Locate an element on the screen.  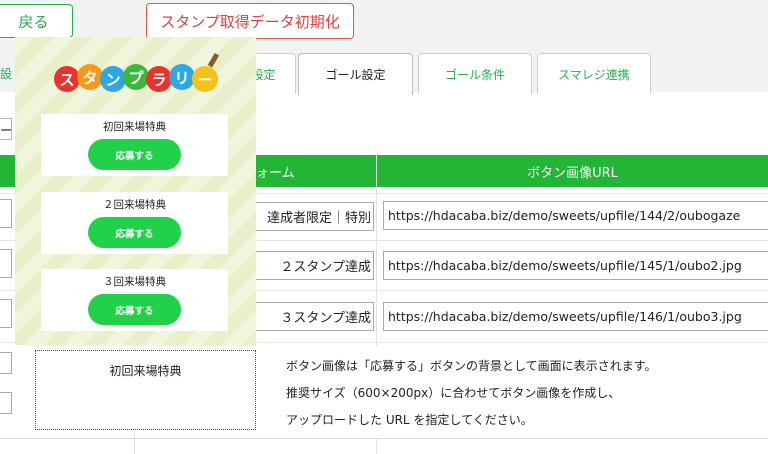
button-name-input: 達成者限定｜特別 is located at coordinates (308, 216).